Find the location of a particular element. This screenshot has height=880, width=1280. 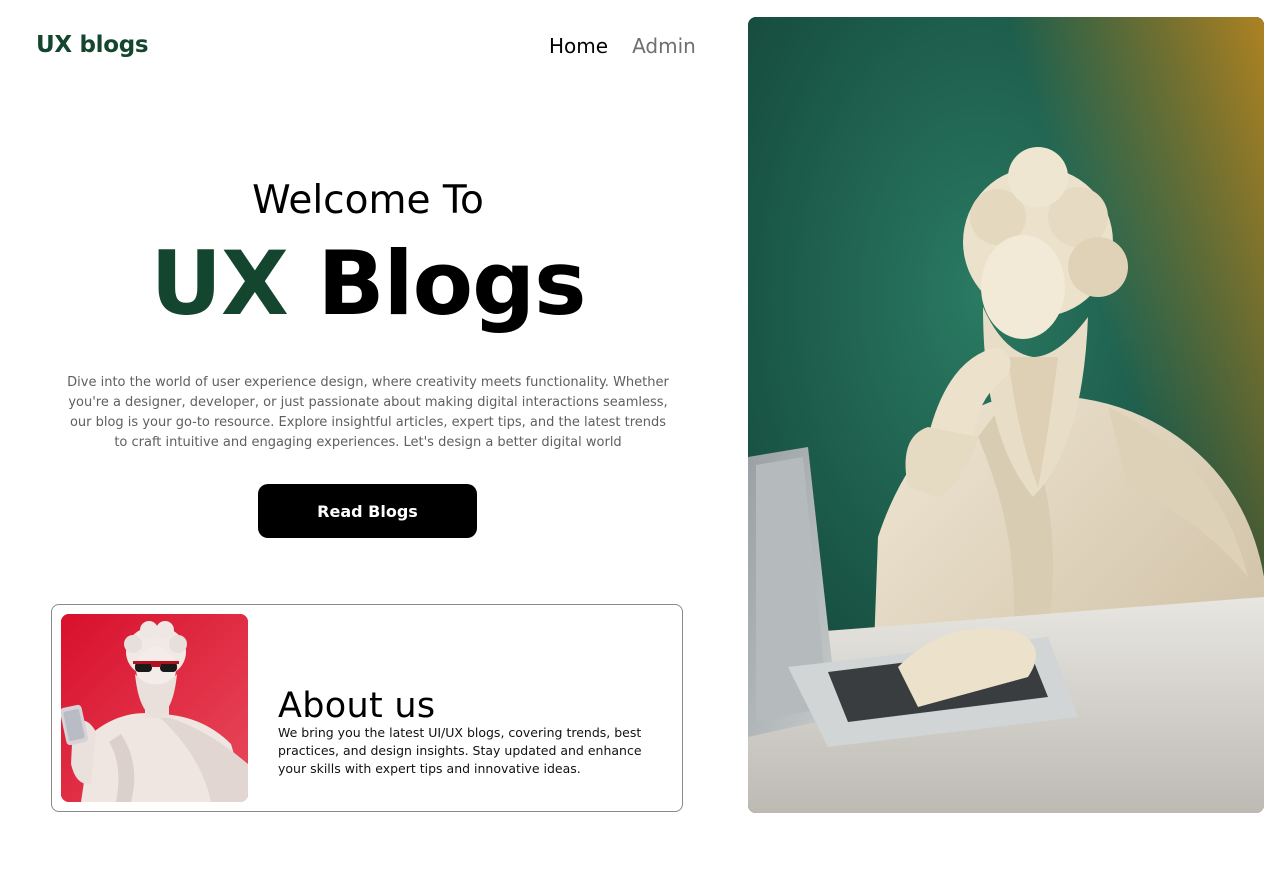

read-blogs-button: Read Blogs is located at coordinates (367, 511).